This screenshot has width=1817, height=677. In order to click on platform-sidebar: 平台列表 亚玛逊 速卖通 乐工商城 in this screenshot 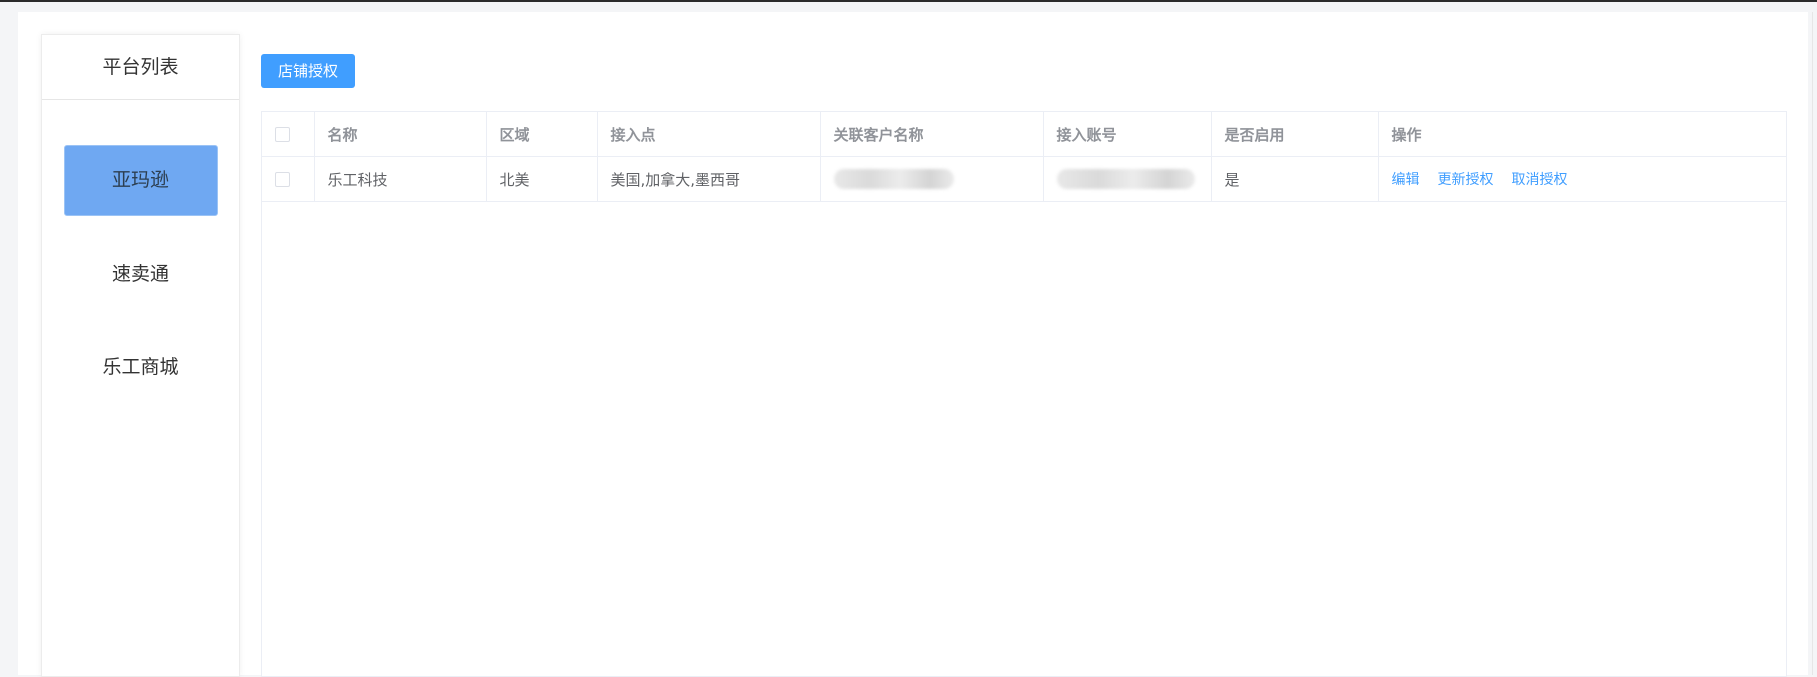, I will do `click(140, 355)`.